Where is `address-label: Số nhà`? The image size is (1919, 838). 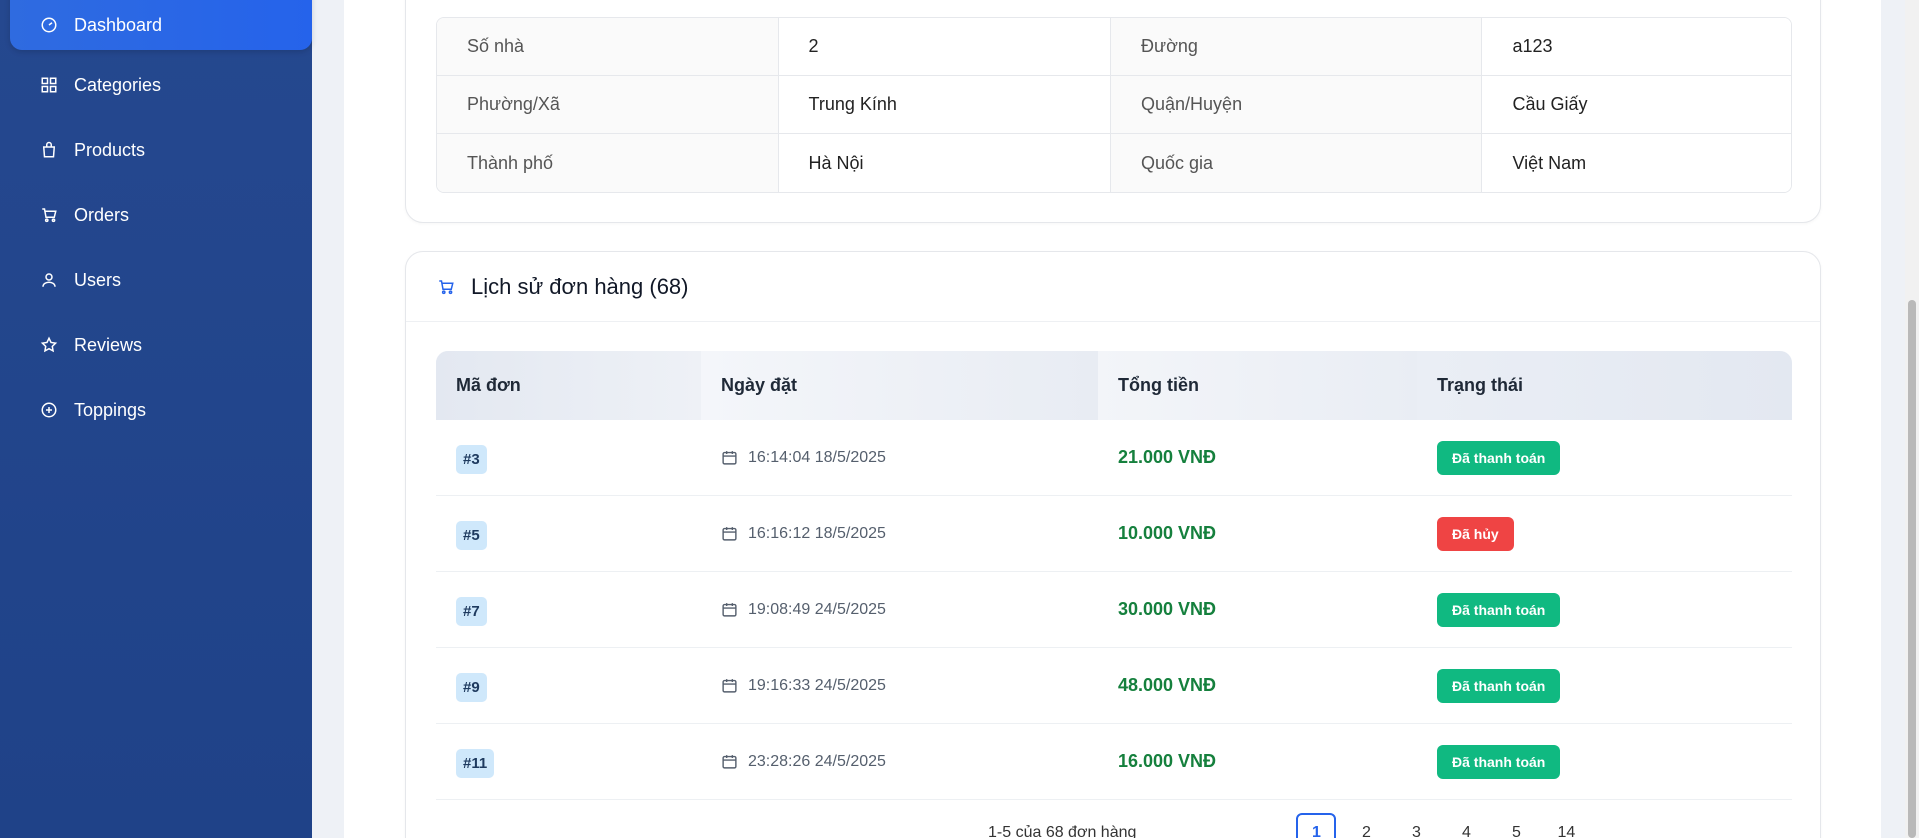 address-label: Số nhà is located at coordinates (608, 46).